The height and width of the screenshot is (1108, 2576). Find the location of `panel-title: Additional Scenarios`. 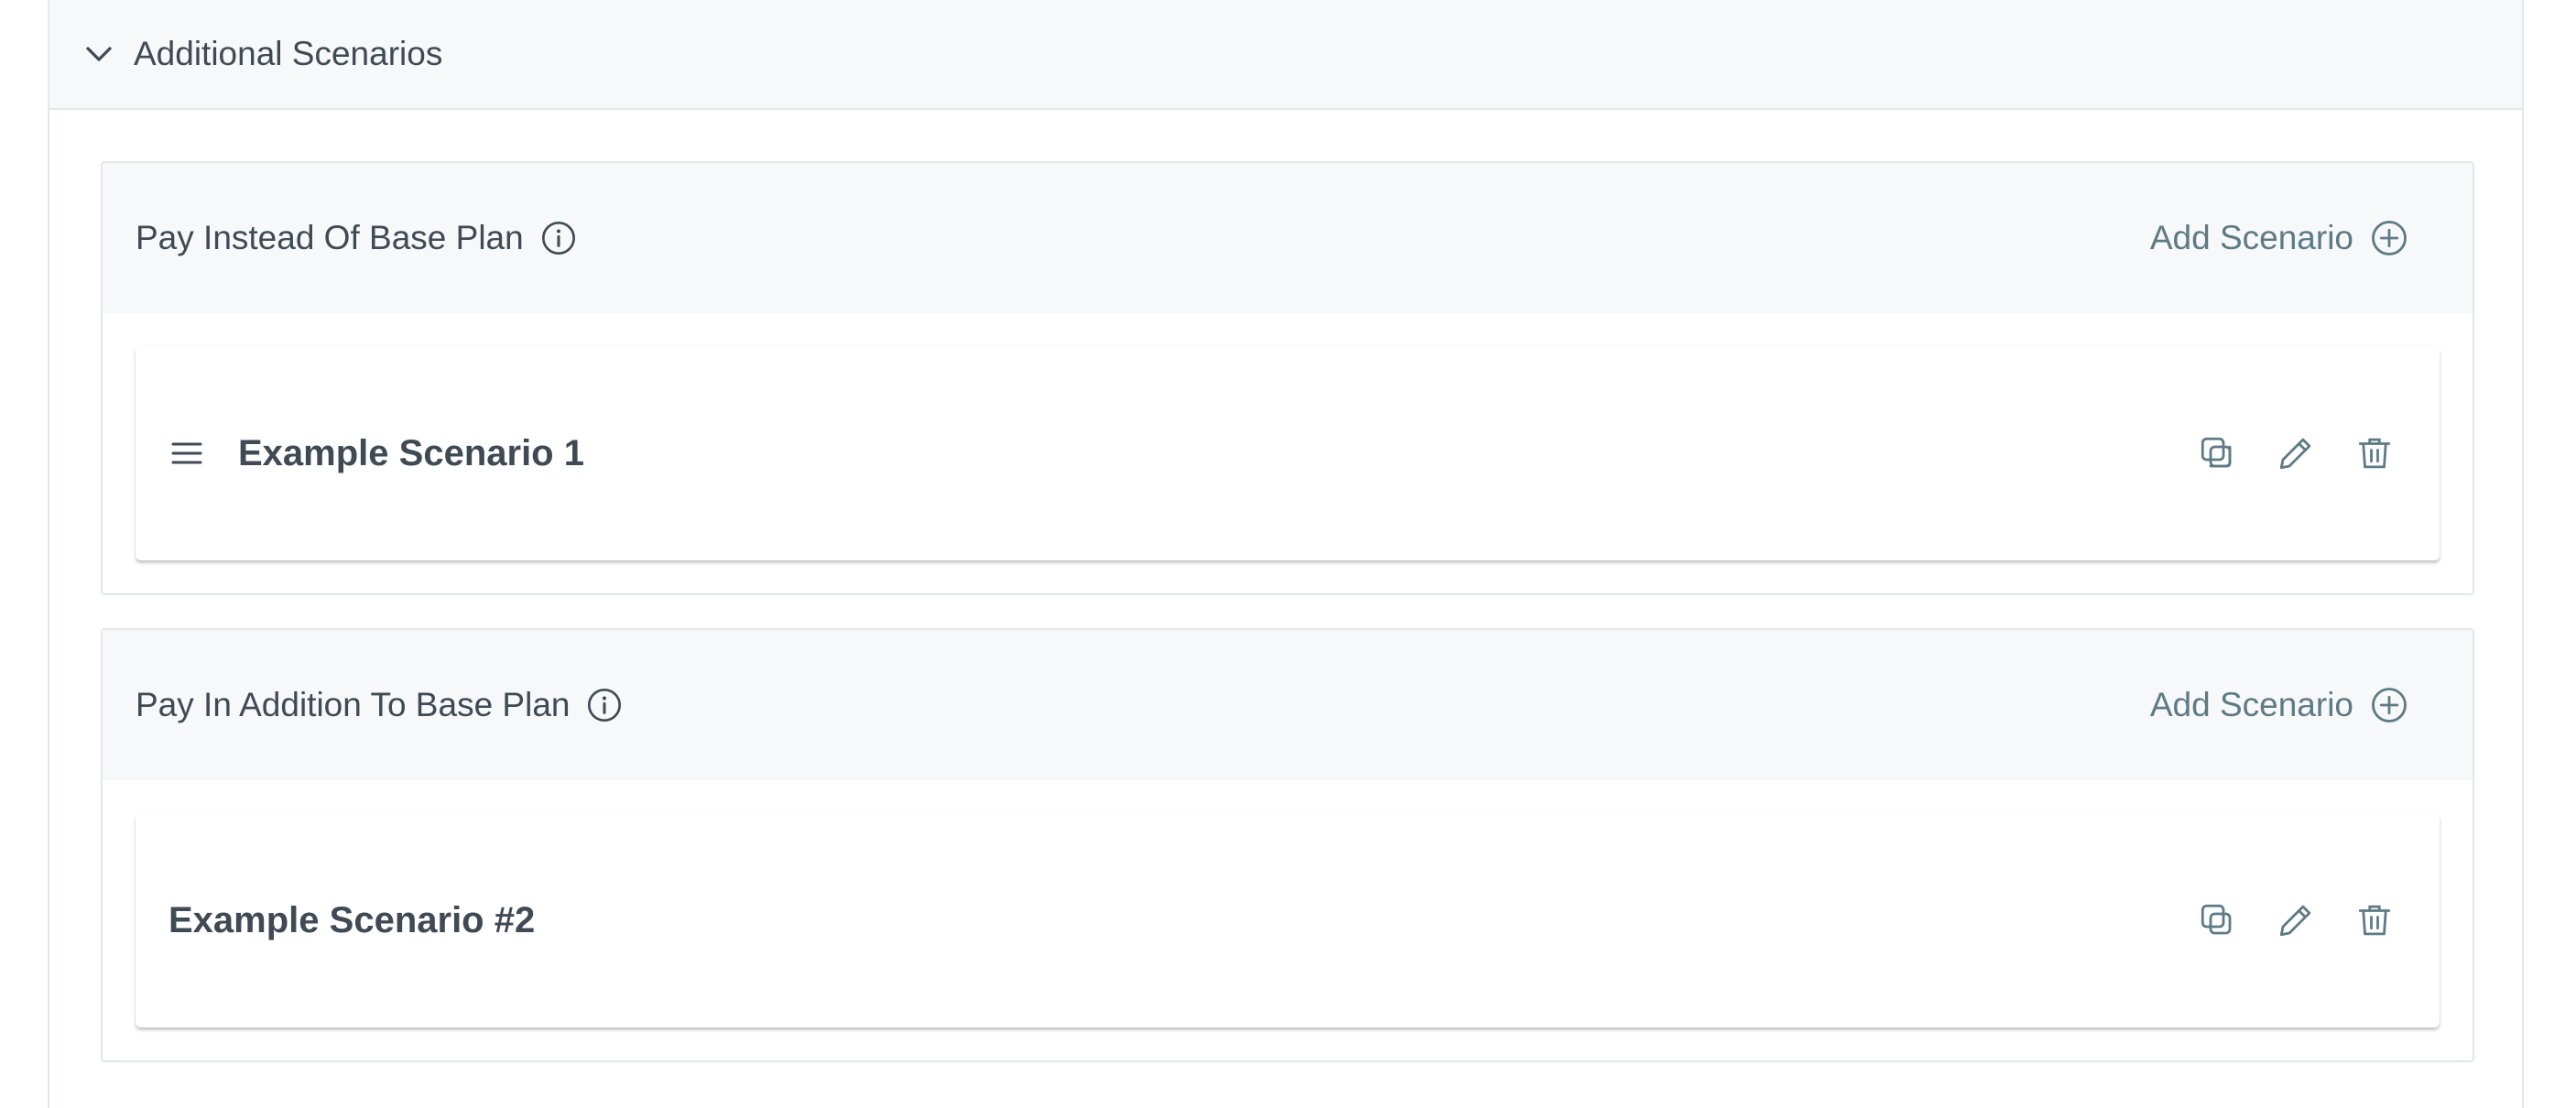

panel-title: Additional Scenarios is located at coordinates (288, 53).